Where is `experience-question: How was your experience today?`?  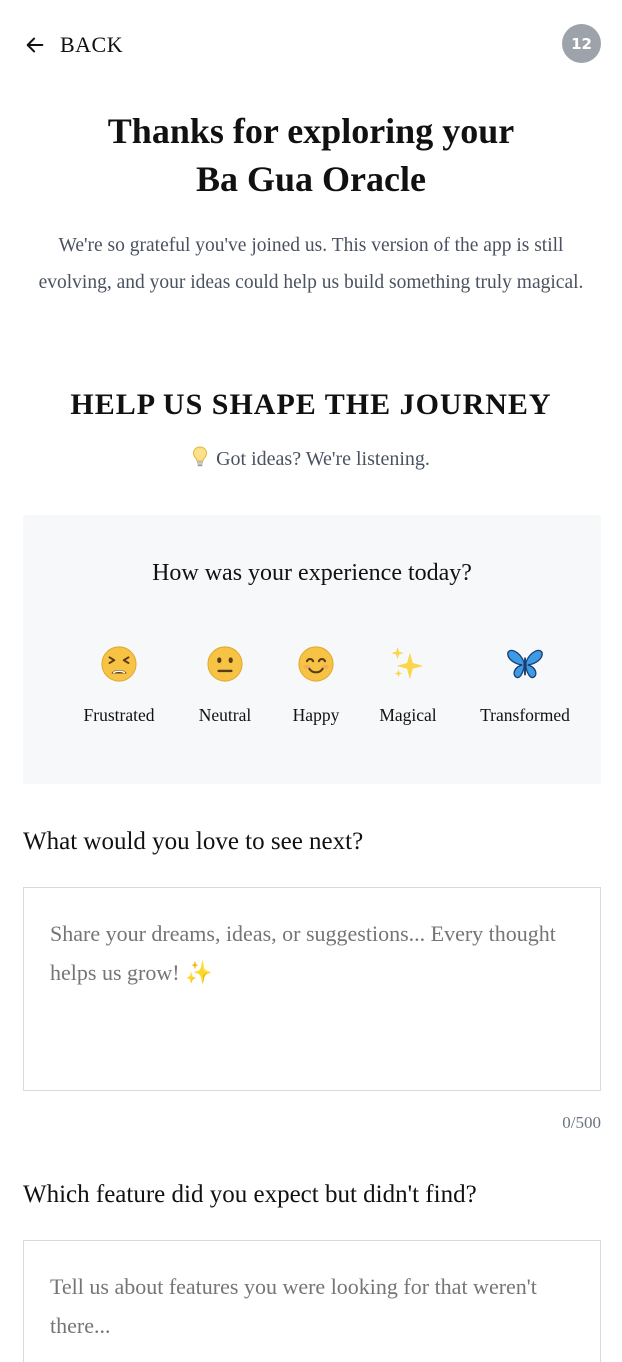
experience-question: How was your experience today? is located at coordinates (312, 573).